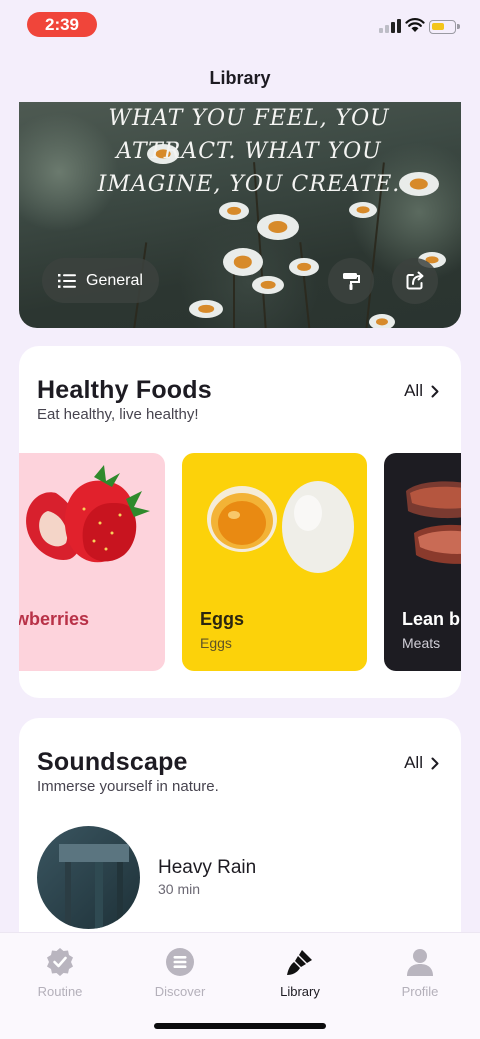 The width and height of the screenshot is (480, 1039). Describe the element at coordinates (67, 280) in the screenshot. I see `list-icon` at that location.